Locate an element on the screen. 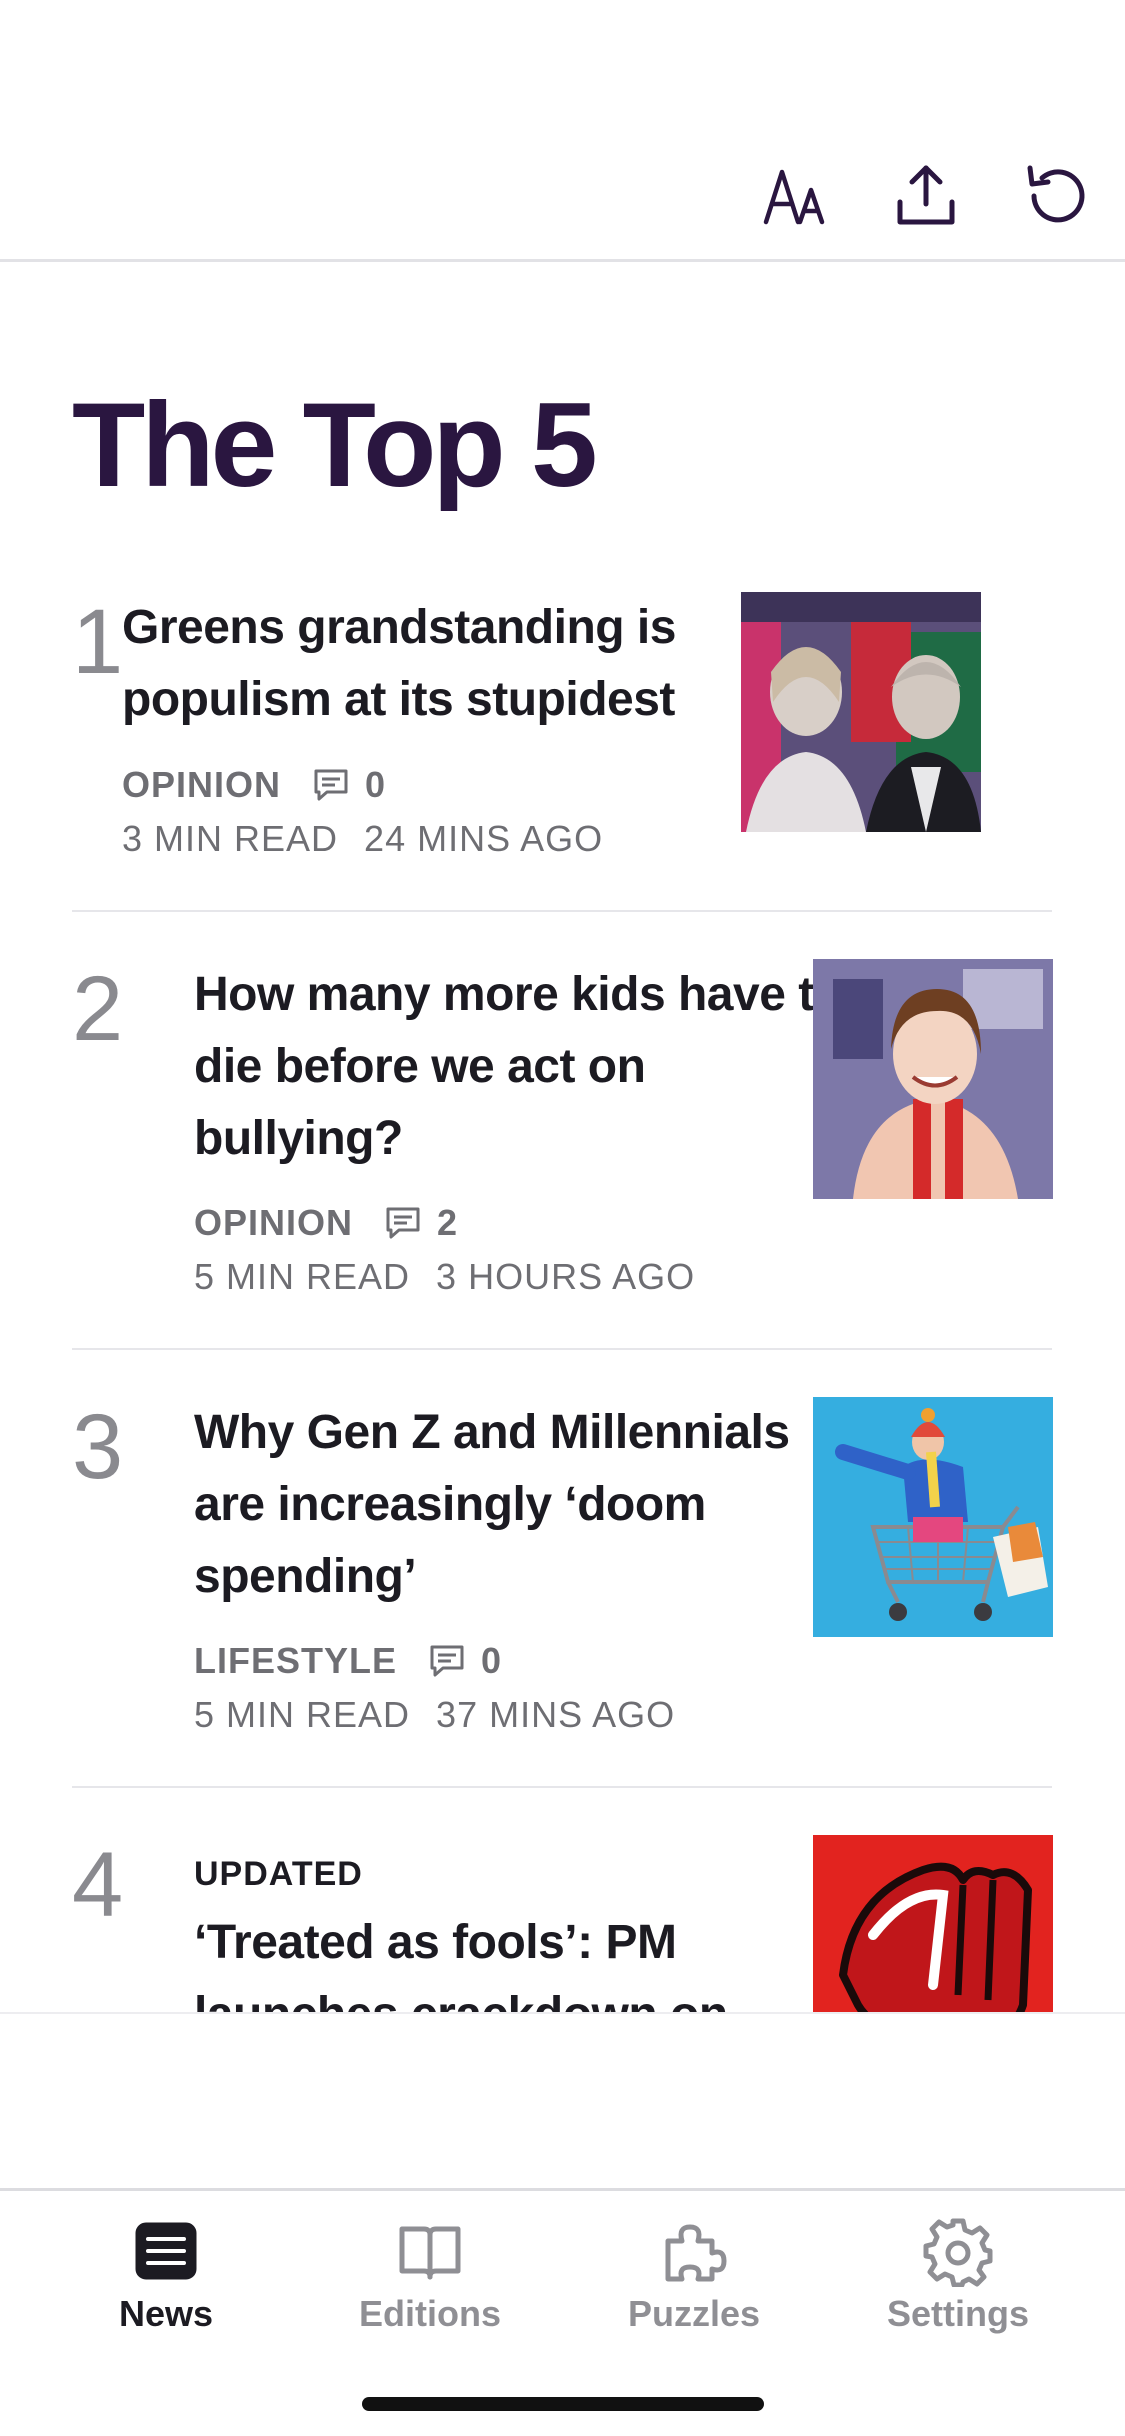 This screenshot has width=1125, height=2436. read-time: 3 MIN READ is located at coordinates (230, 838).